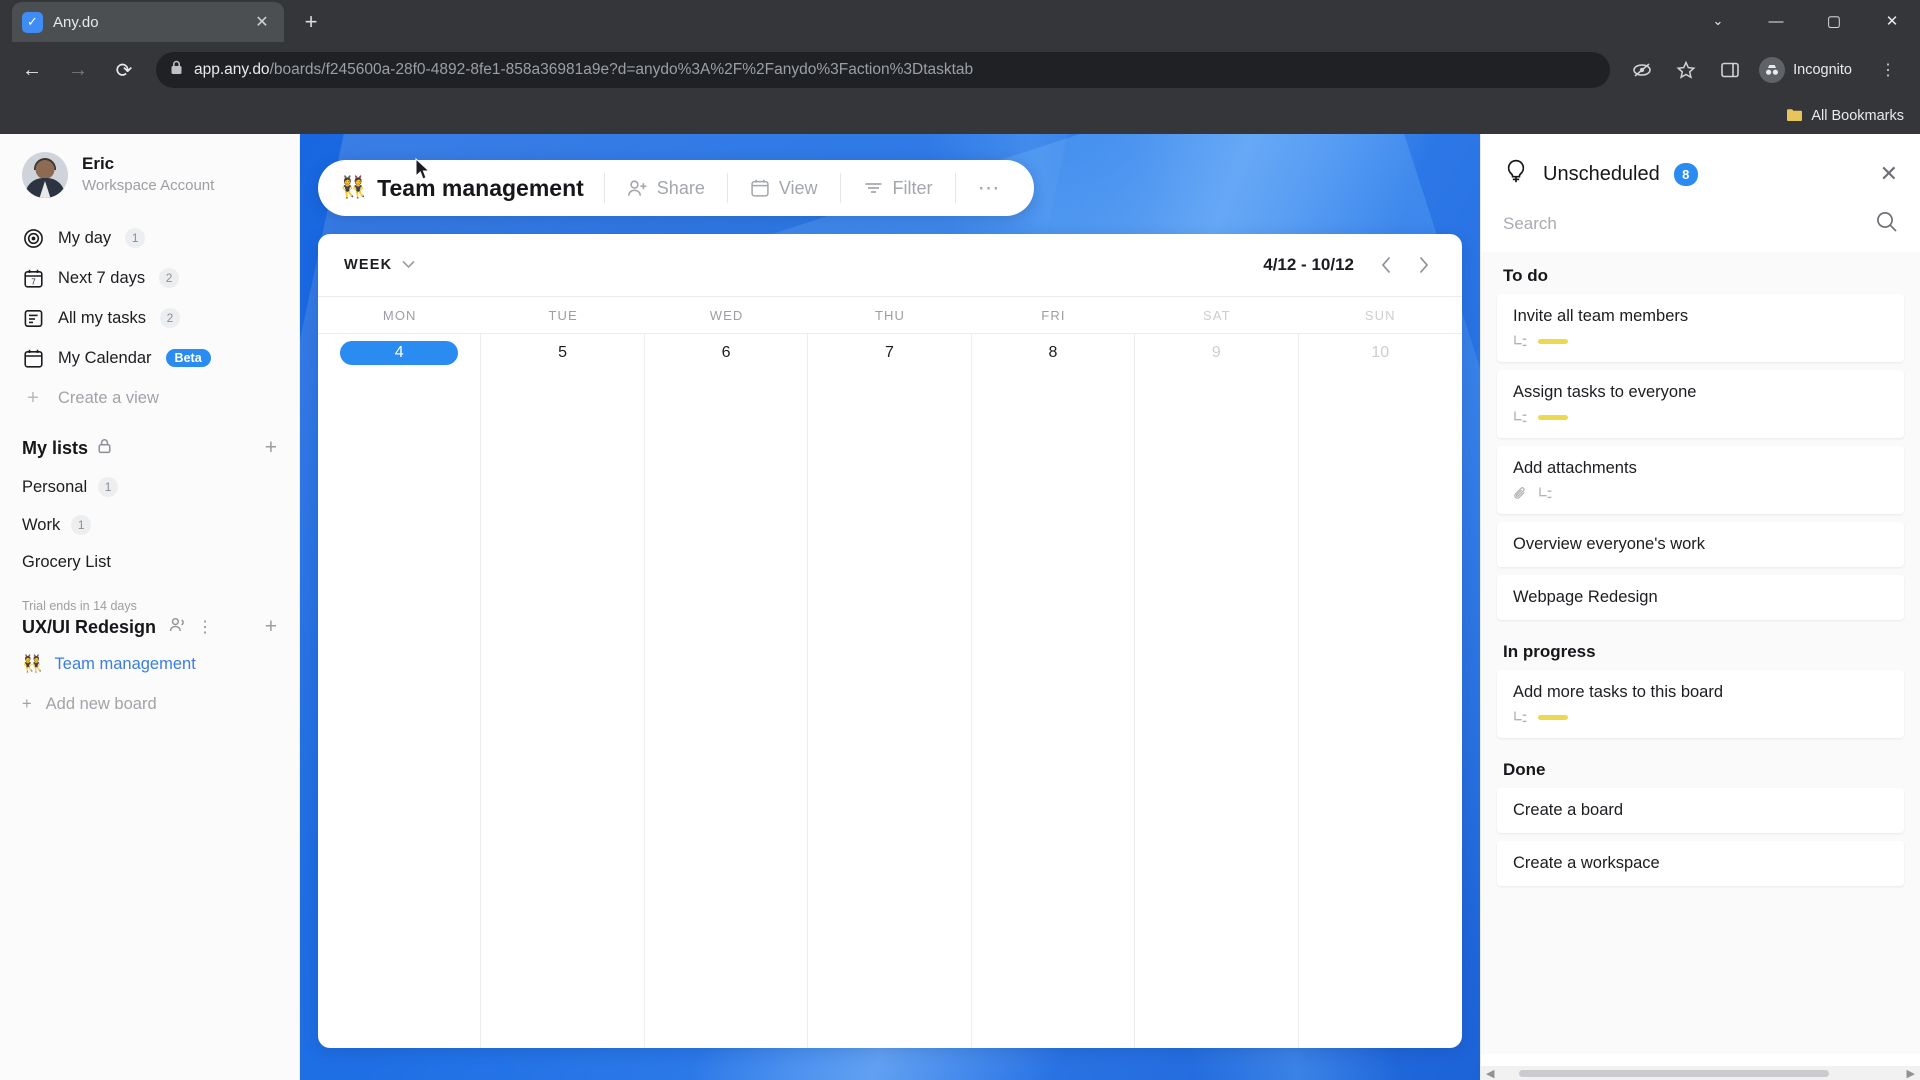 The image size is (1920, 1080). What do you see at coordinates (149, 238) in the screenshot?
I see `sidebar-item-my-day: My day 1` at bounding box center [149, 238].